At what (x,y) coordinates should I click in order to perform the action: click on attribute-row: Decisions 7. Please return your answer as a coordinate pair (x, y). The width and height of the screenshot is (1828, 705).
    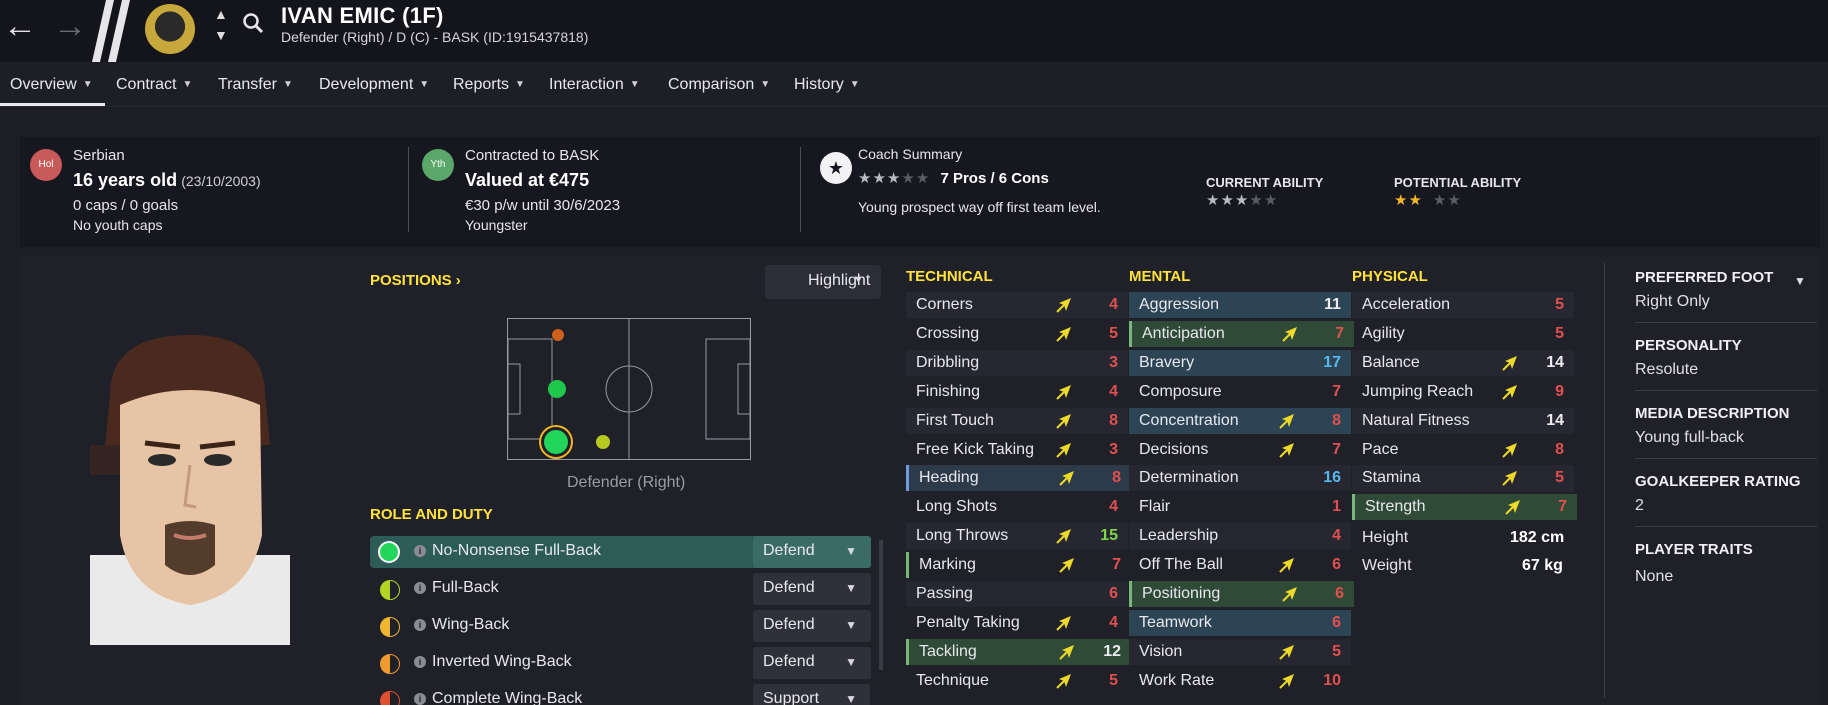
    Looking at the image, I should click on (1240, 450).